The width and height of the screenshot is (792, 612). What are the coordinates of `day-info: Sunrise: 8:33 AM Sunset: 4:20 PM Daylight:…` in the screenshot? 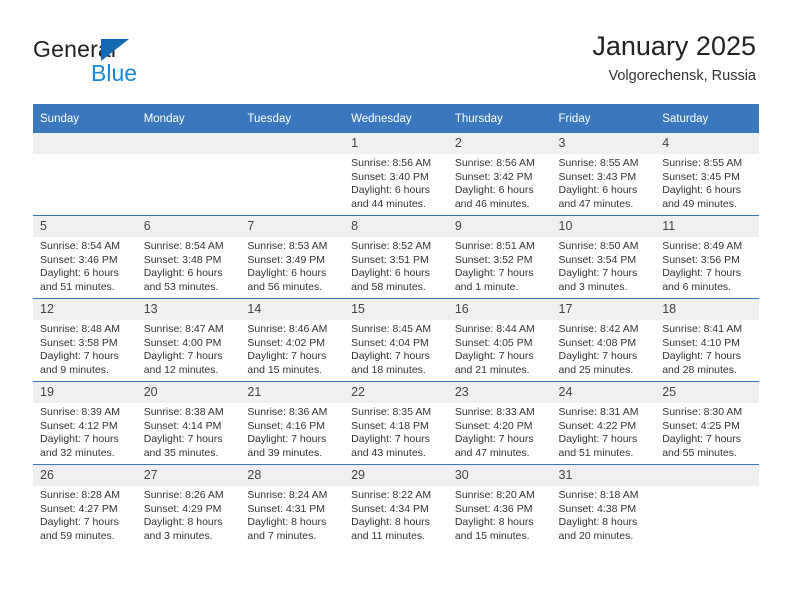 It's located at (500, 431).